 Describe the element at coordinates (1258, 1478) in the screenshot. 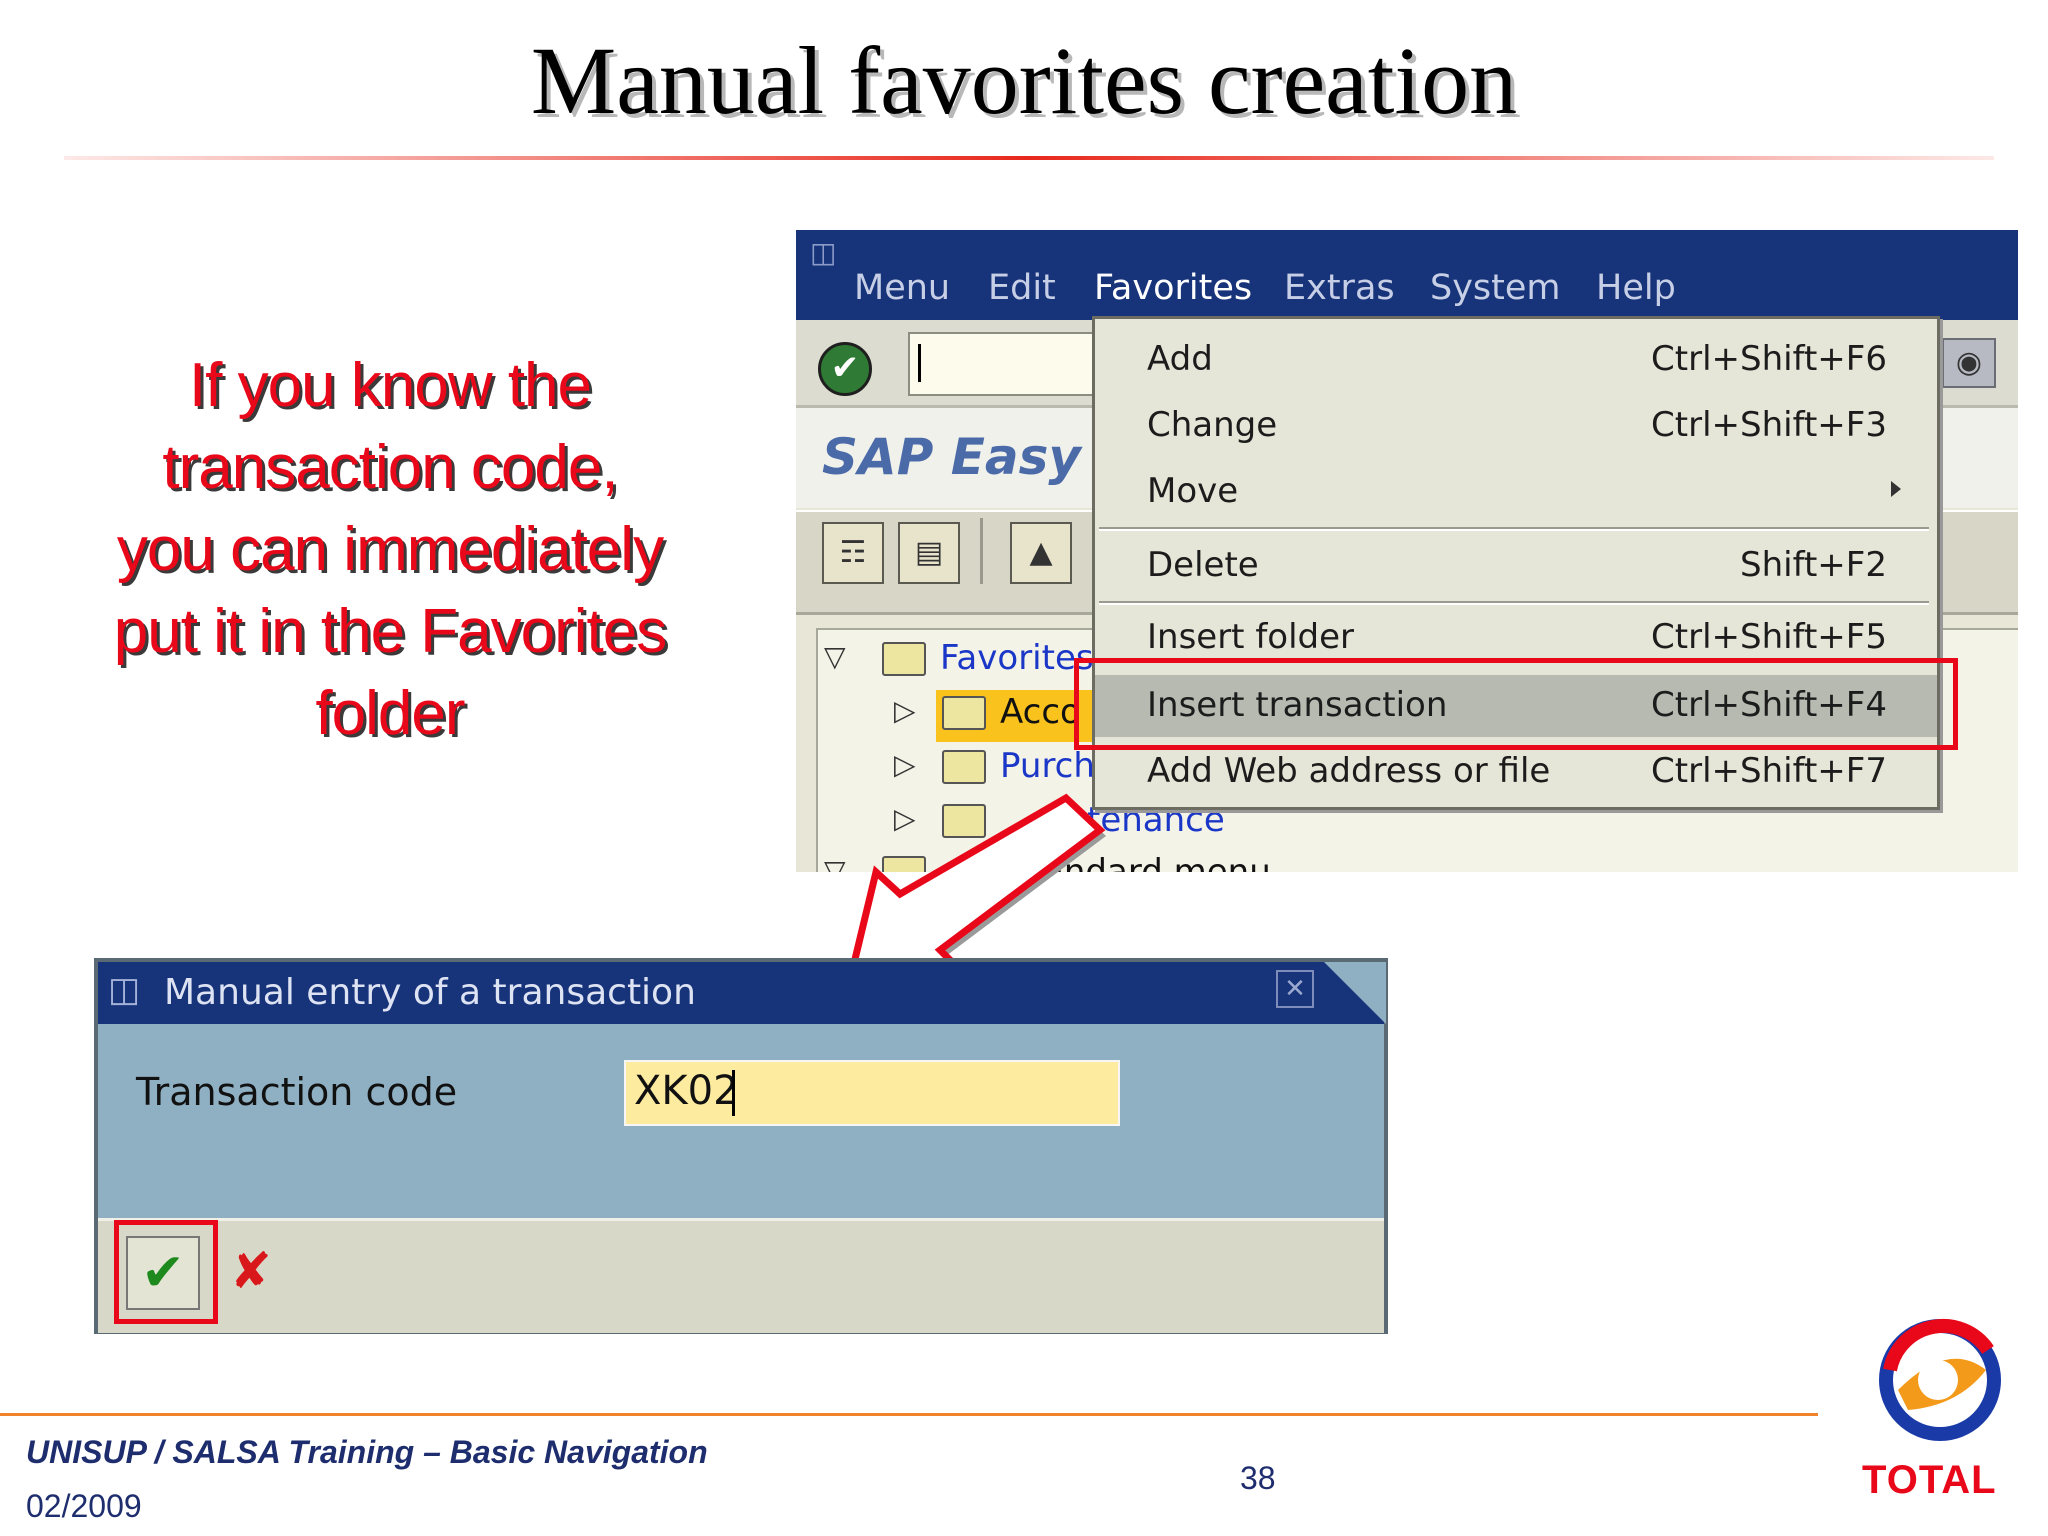

I see `page-number: 38` at that location.